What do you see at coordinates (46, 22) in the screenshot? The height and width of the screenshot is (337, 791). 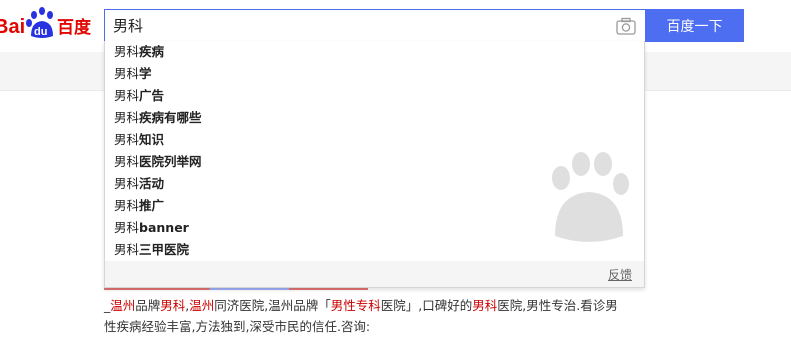 I see `baidu-paw-icon: Bai du 百度` at bounding box center [46, 22].